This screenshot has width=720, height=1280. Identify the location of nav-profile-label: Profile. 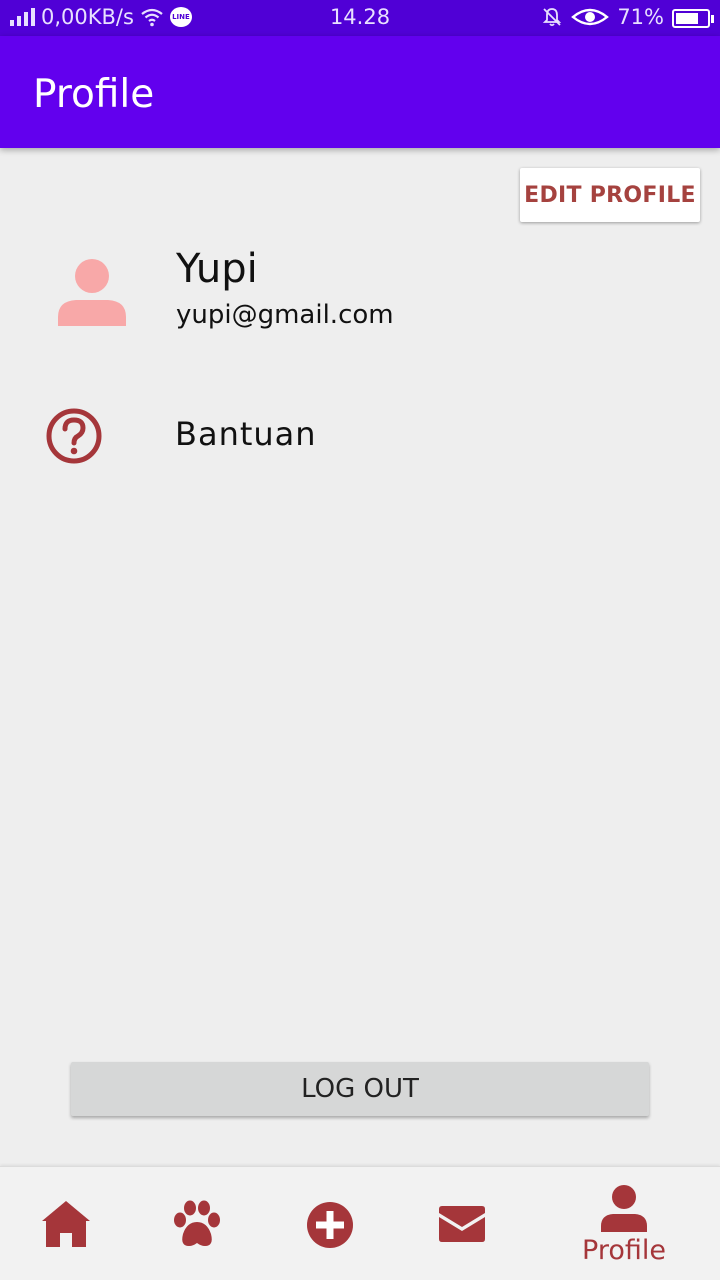
(624, 1250).